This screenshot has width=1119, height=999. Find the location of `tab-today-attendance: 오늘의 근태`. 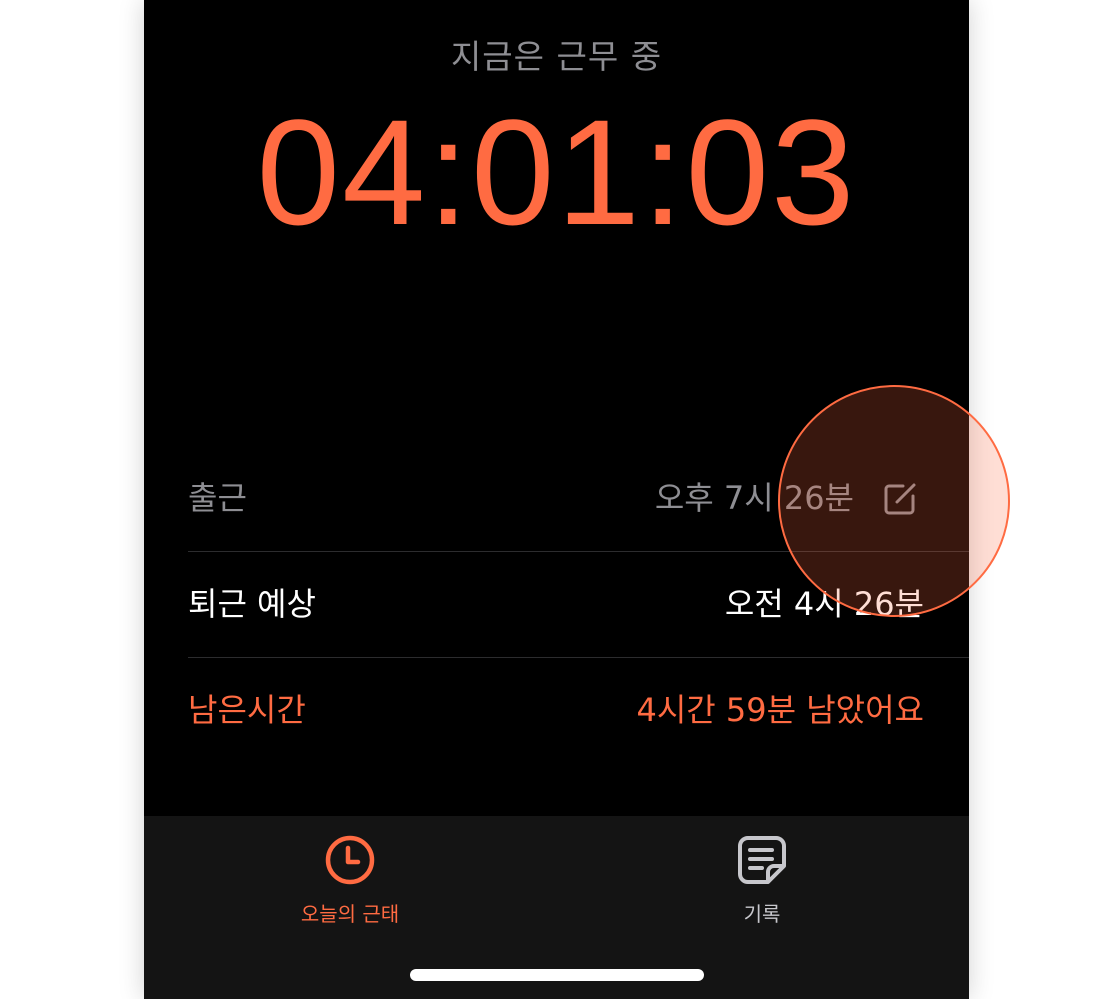

tab-today-attendance: 오늘의 근태 is located at coordinates (350, 880).